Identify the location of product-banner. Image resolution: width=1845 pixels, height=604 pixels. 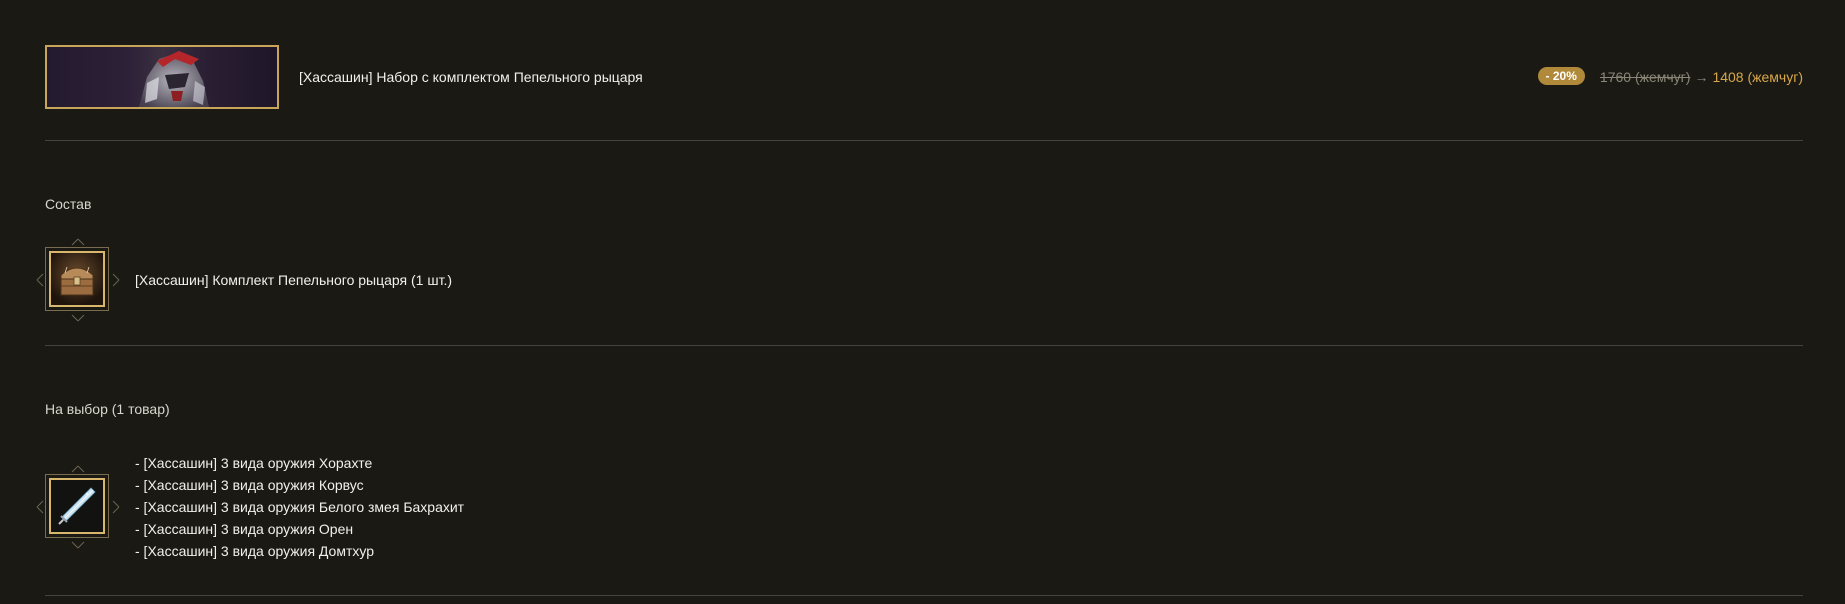
(162, 77).